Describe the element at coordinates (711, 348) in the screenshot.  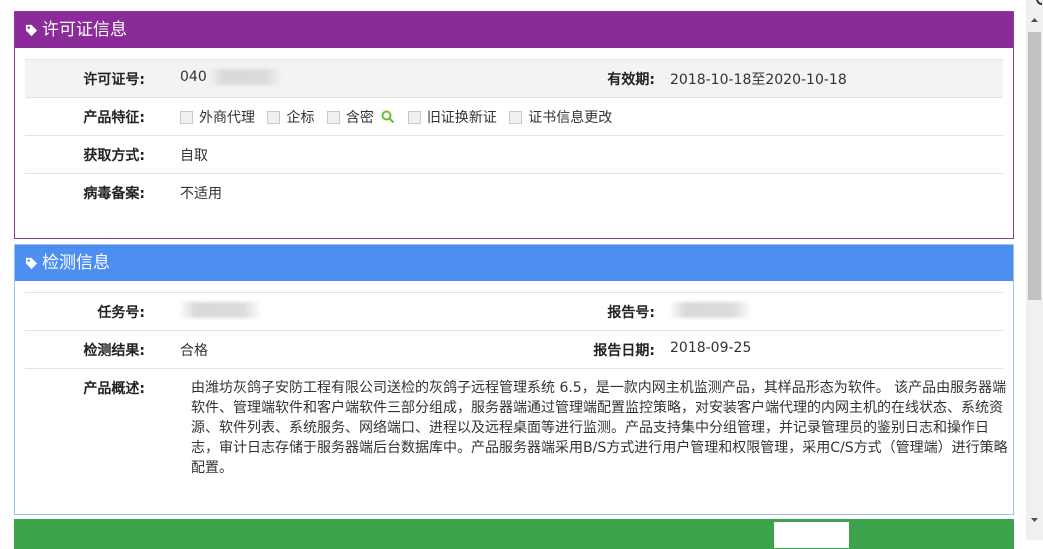
I see `report-date-value: 2018-09-25` at that location.